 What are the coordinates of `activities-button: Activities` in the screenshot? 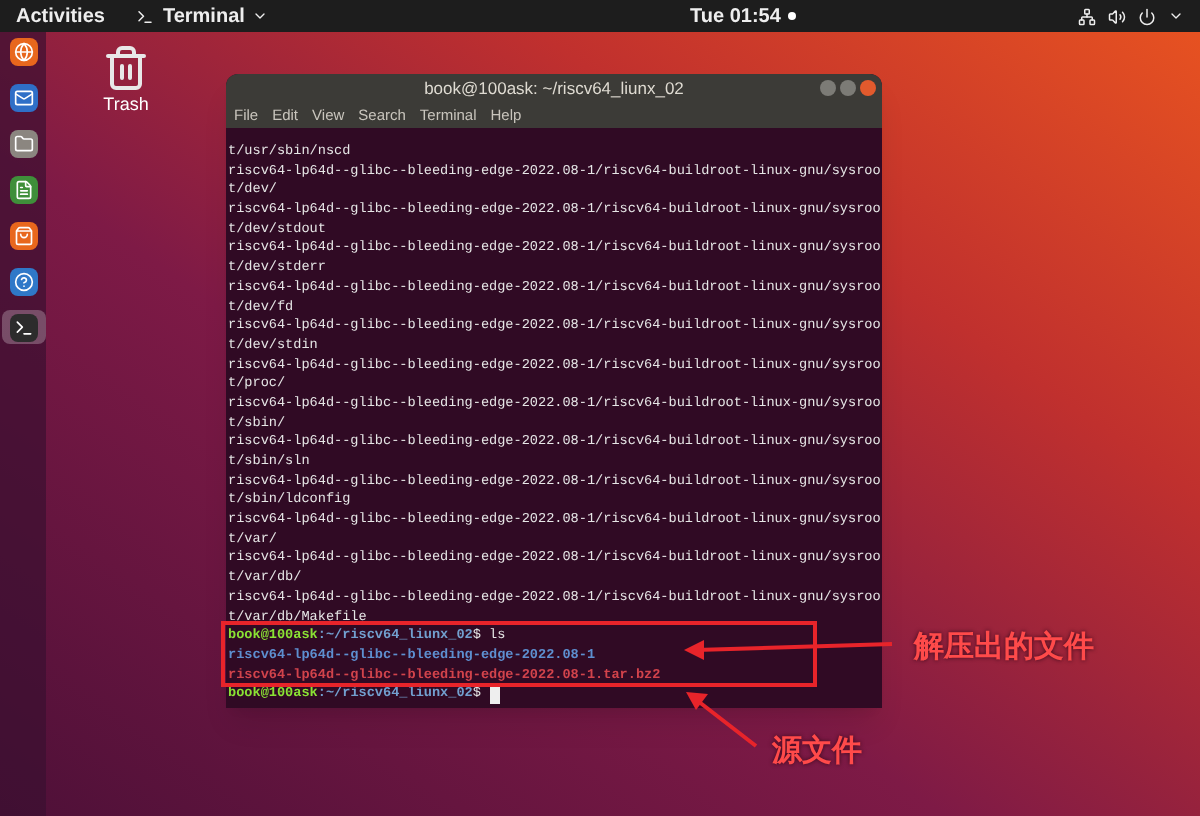 It's located at (60, 16).